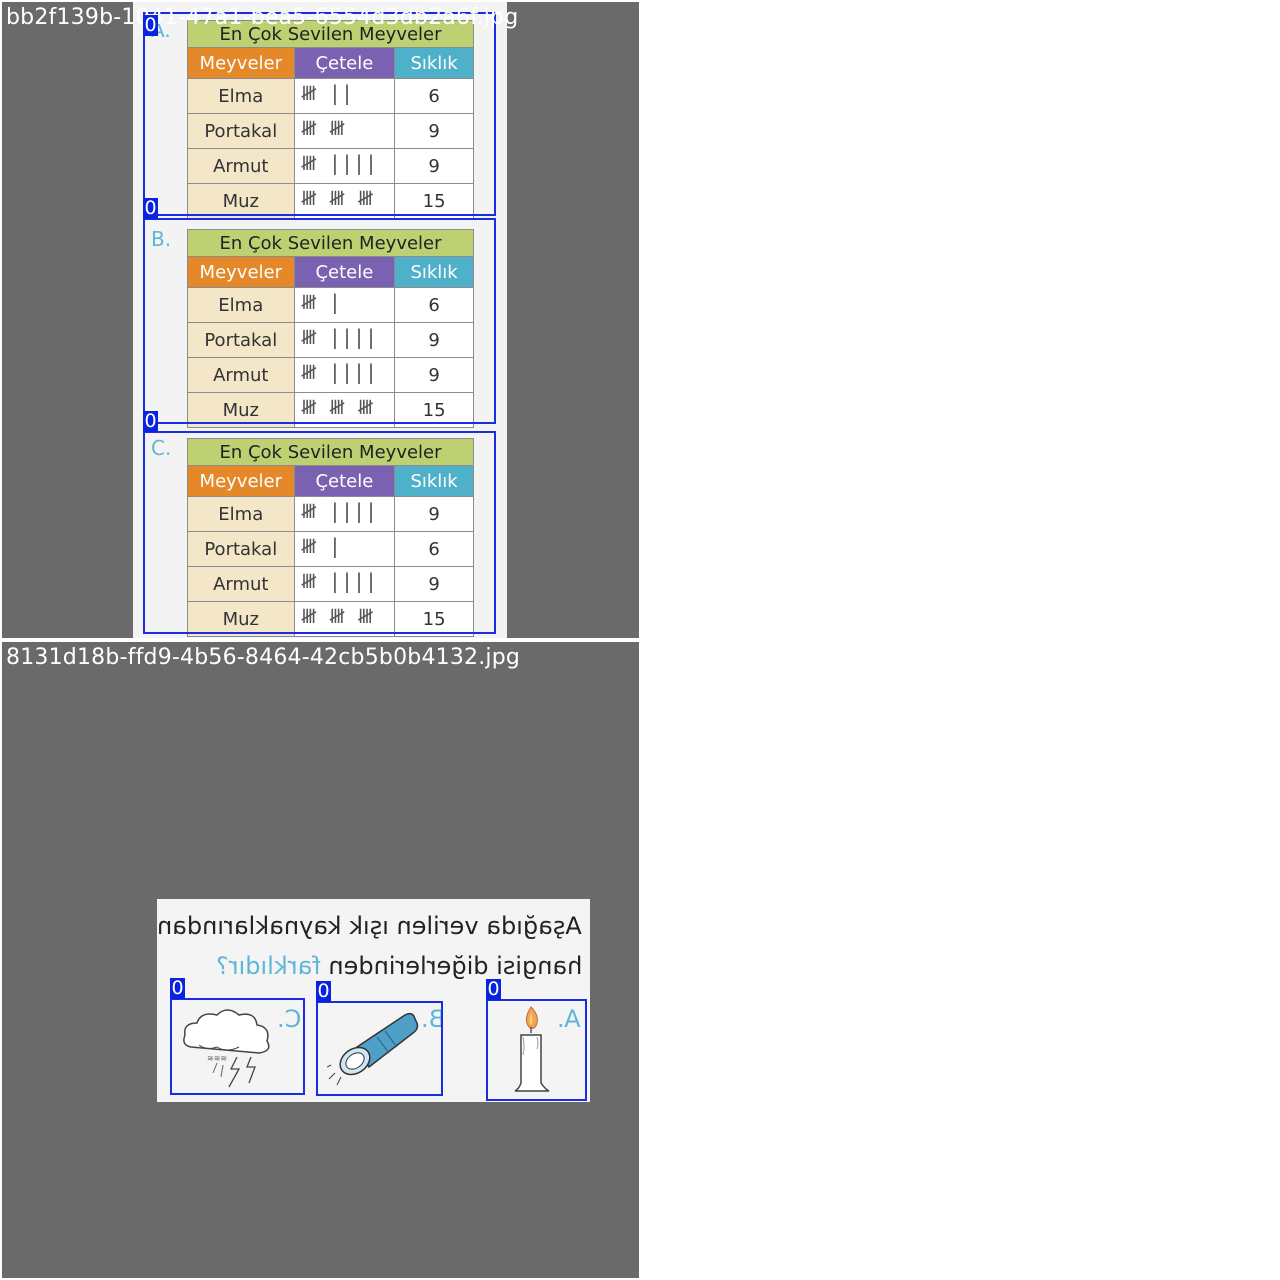  I want to click on question-line-2-accent: farklıdır?, so click(268, 966).